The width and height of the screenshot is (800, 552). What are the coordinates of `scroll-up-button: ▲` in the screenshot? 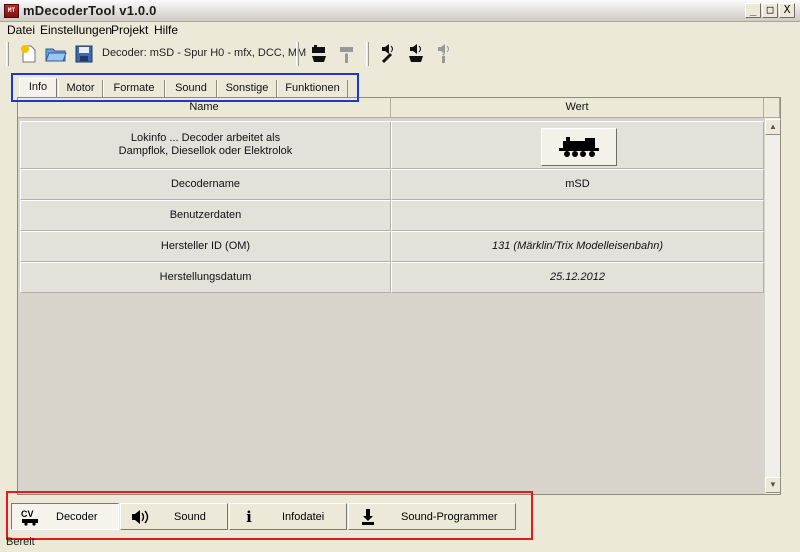 It's located at (773, 127).